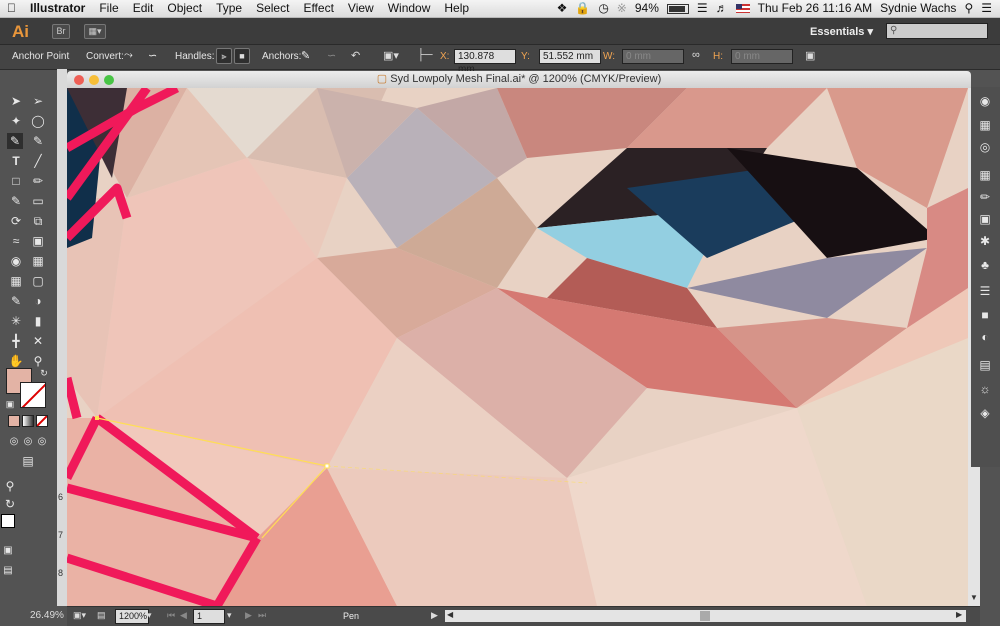 This screenshot has height=626, width=1000. Describe the element at coordinates (16, 281) in the screenshot. I see `mesh-tool-icon: ▦` at that location.